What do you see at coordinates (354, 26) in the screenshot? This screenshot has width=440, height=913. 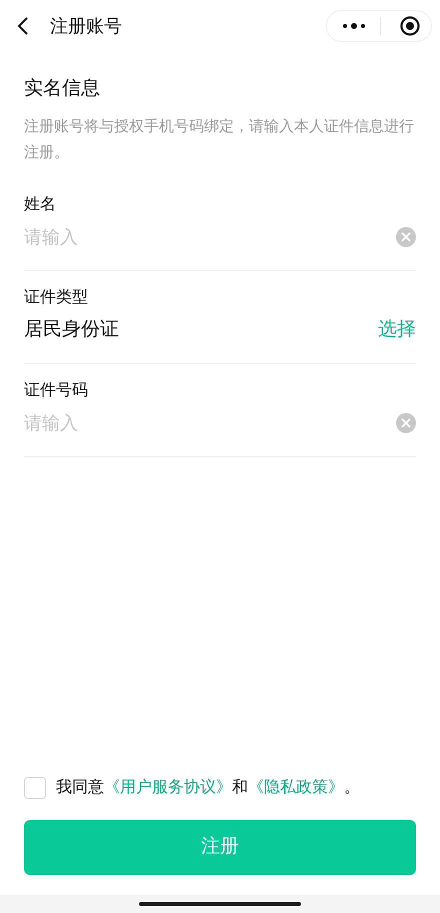 I see `more-icon` at bounding box center [354, 26].